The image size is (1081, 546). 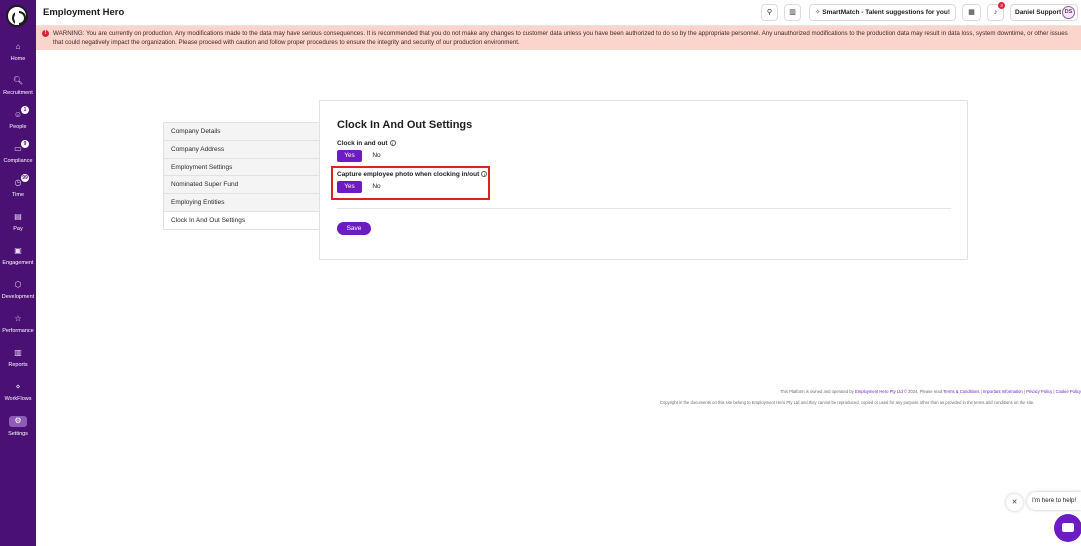 I want to click on footer-privacy-link: Privacy Policy, so click(x=1039, y=391).